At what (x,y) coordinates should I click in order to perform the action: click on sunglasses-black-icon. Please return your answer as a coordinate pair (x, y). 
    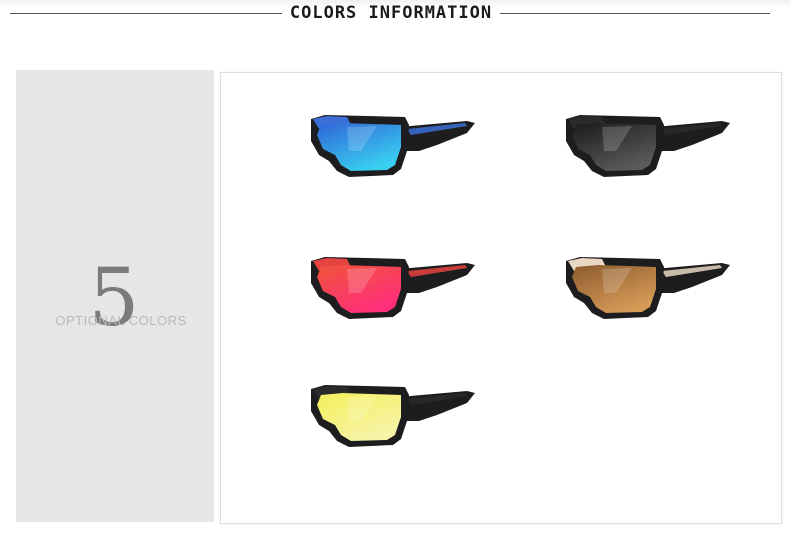
    Looking at the image, I should click on (648, 146).